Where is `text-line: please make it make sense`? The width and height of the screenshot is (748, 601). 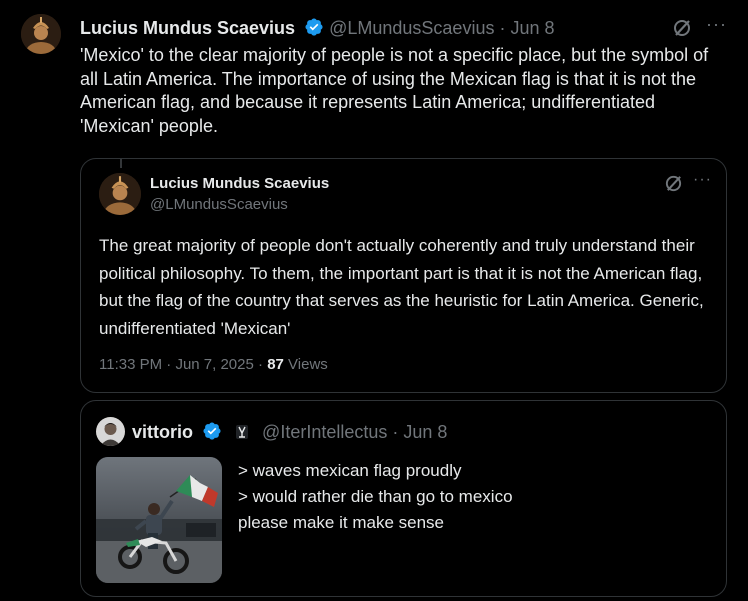
text-line: please make it make sense is located at coordinates (341, 522).